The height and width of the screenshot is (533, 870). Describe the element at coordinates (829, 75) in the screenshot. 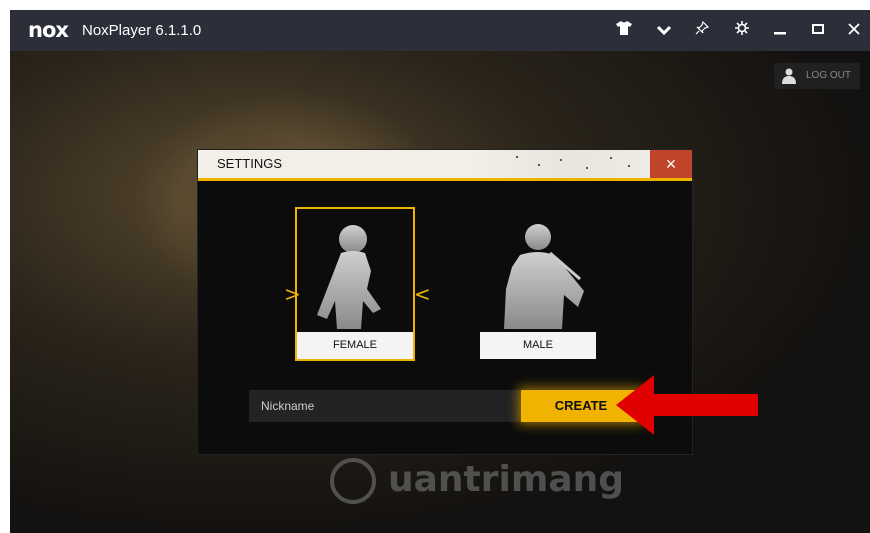

I see `logout-label: LOG OUT` at that location.